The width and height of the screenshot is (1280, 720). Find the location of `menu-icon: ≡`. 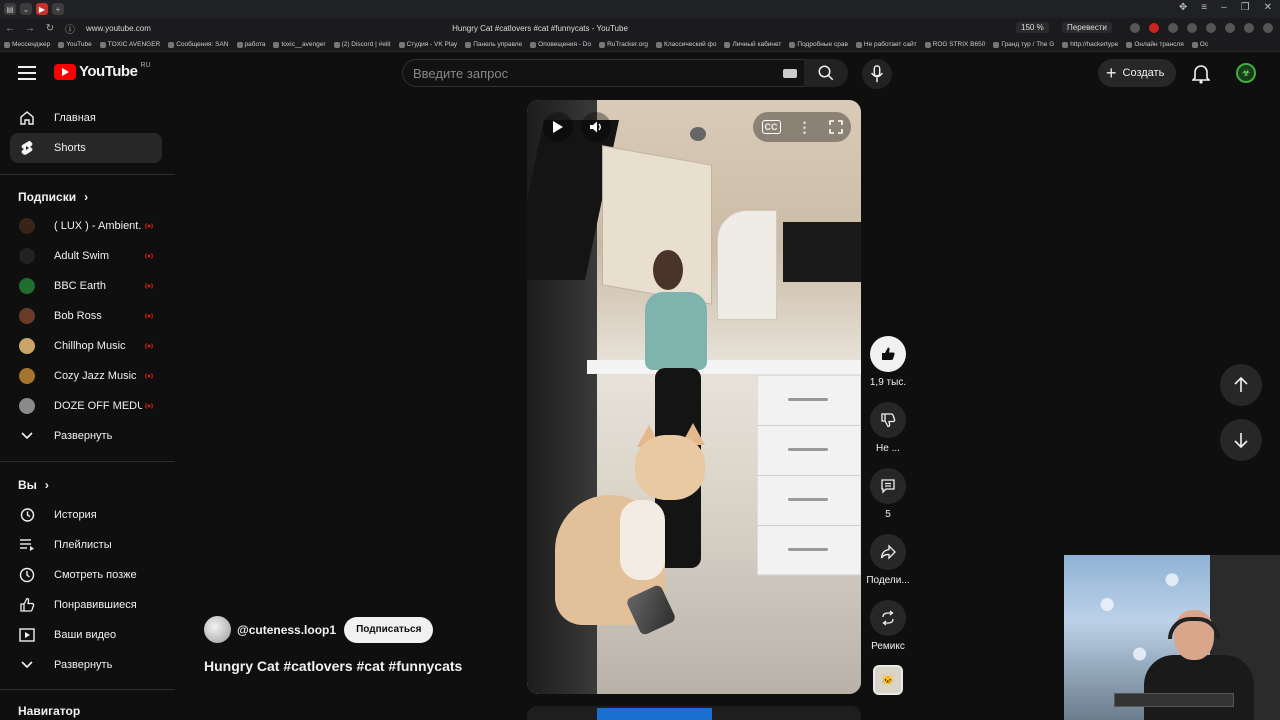

menu-icon: ≡ is located at coordinates (1204, 7).